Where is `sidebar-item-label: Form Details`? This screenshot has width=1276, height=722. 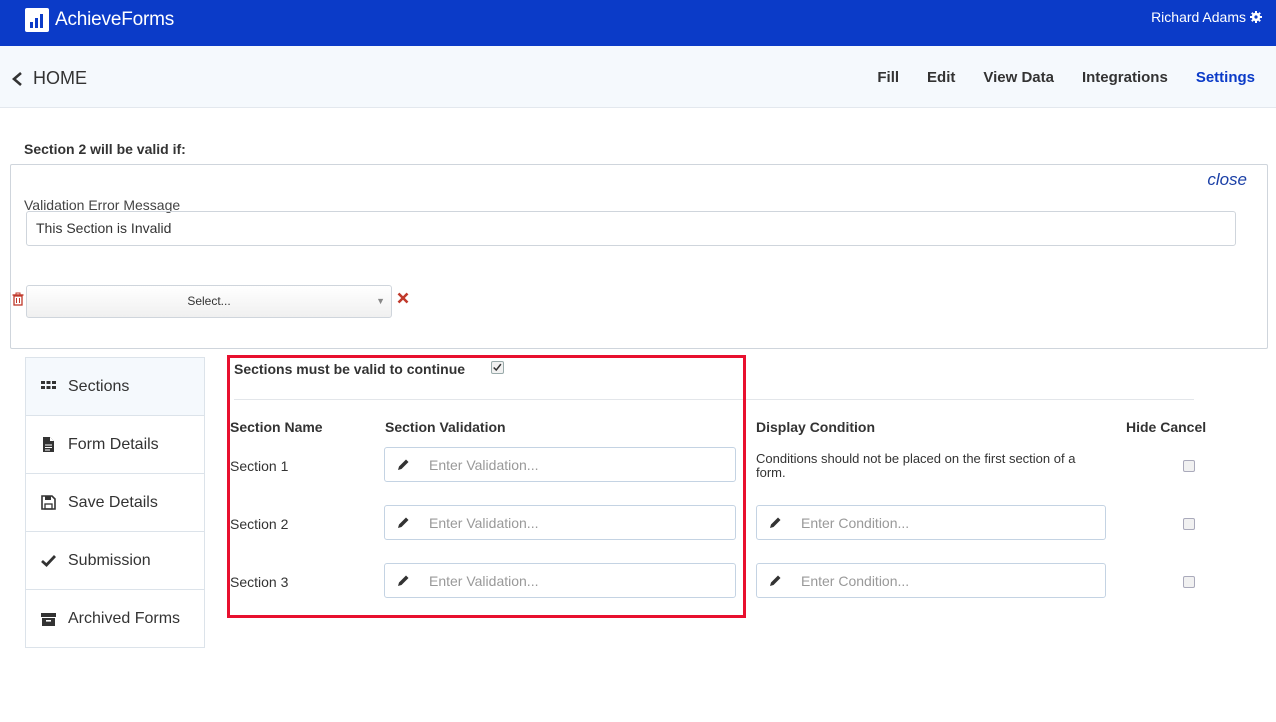
sidebar-item-label: Form Details is located at coordinates (113, 444).